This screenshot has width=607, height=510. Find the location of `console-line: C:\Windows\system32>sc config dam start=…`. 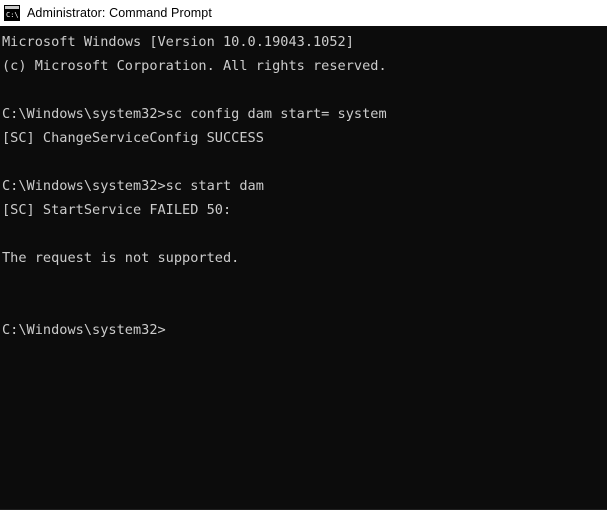

console-line: C:\Windows\system32>sc config dam start=… is located at coordinates (194, 114).